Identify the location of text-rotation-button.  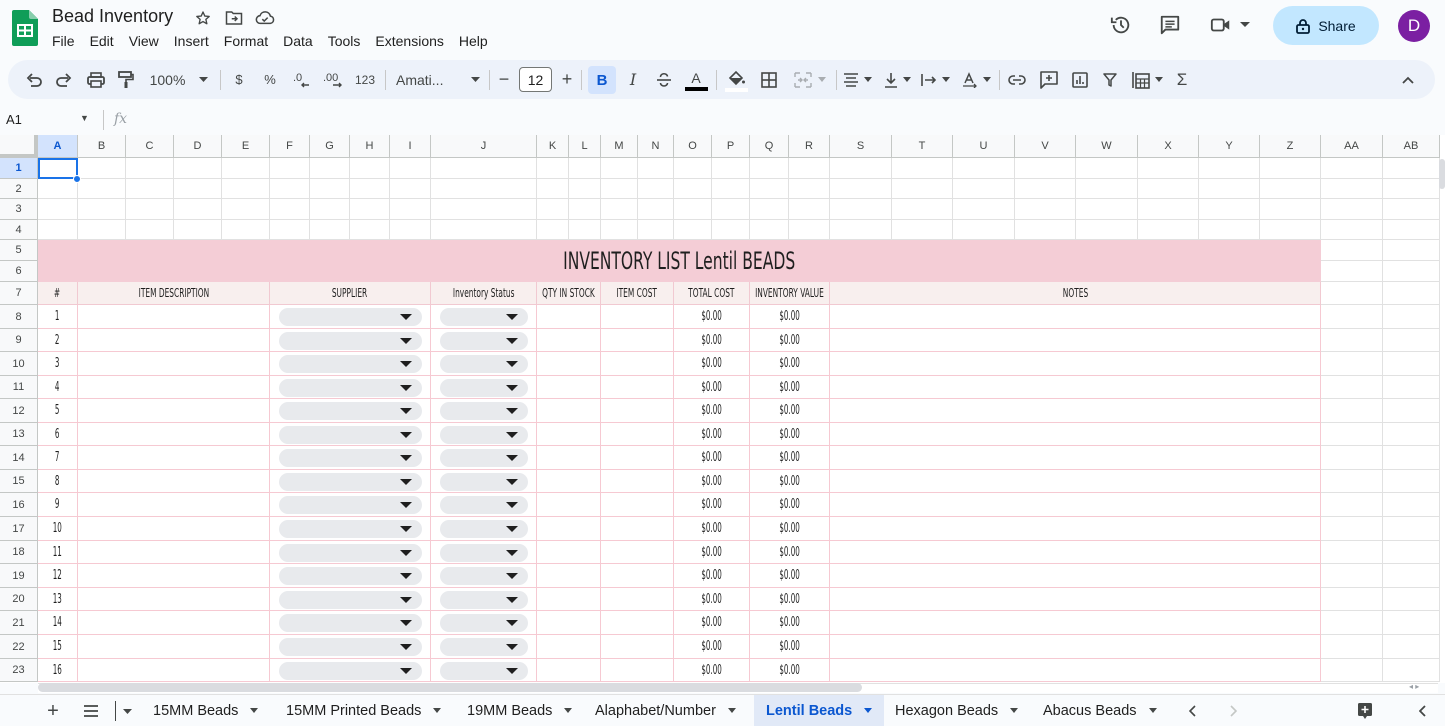
(976, 79).